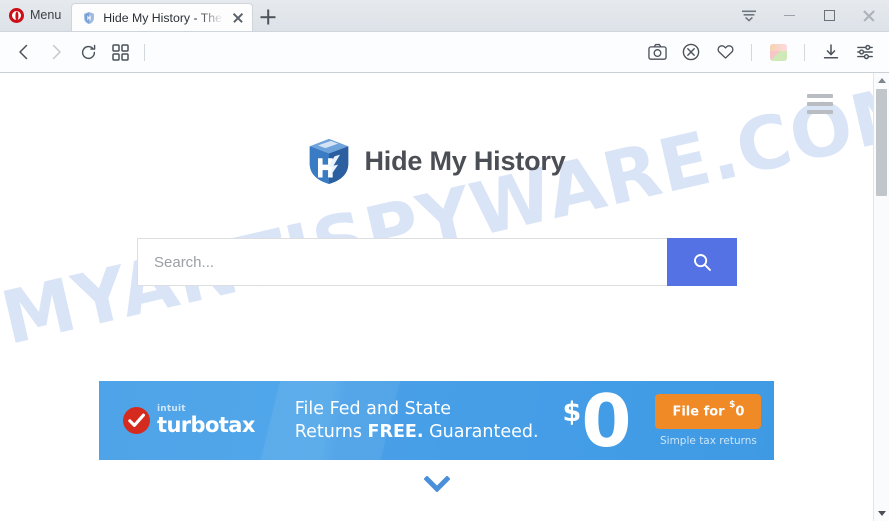  What do you see at coordinates (606, 420) in the screenshot?
I see `ad-price-amount: 0` at bounding box center [606, 420].